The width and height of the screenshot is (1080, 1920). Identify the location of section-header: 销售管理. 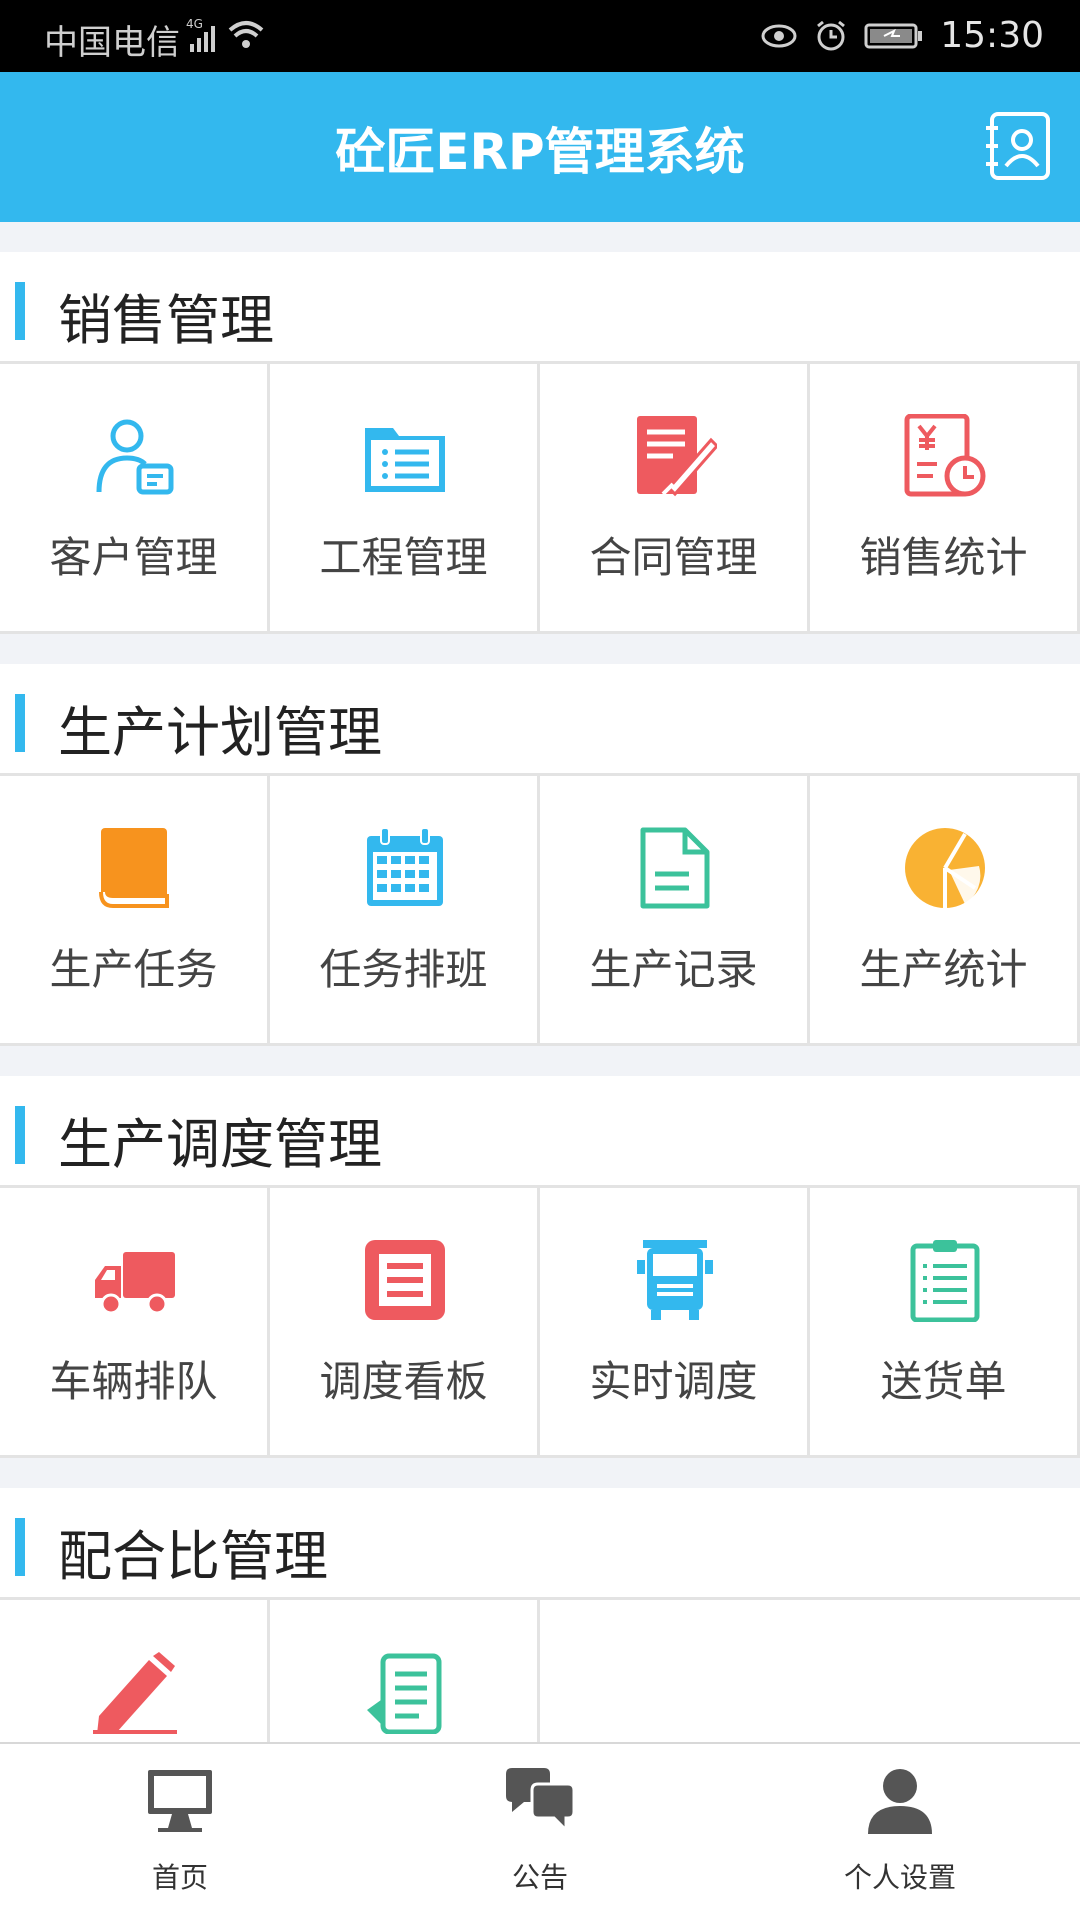
(540, 308).